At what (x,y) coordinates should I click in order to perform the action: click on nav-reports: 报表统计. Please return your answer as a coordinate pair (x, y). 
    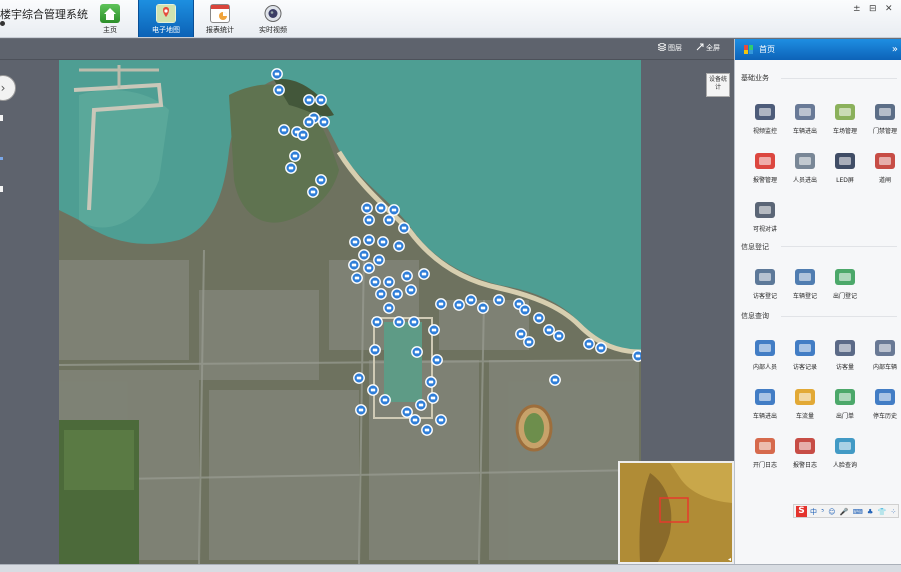
    Looking at the image, I should click on (220, 18).